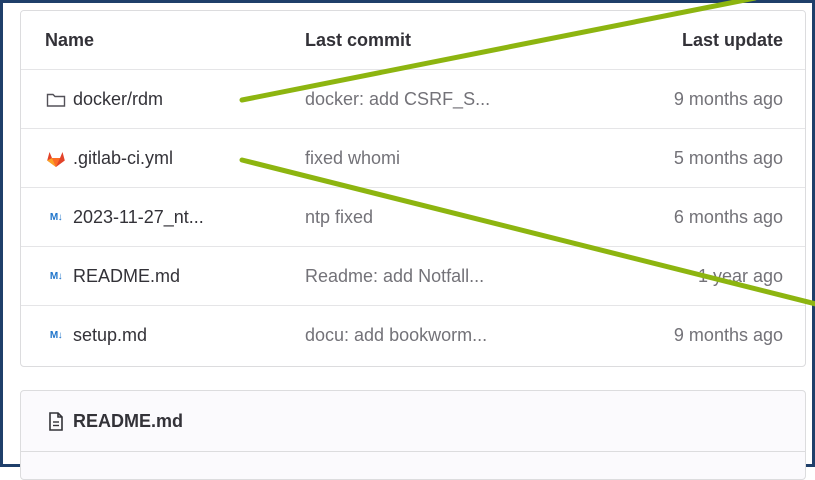 Image resolution: width=815 pixels, height=480 pixels. Describe the element at coordinates (470, 217) in the screenshot. I see `commit-message-link: ntp fixed` at that location.